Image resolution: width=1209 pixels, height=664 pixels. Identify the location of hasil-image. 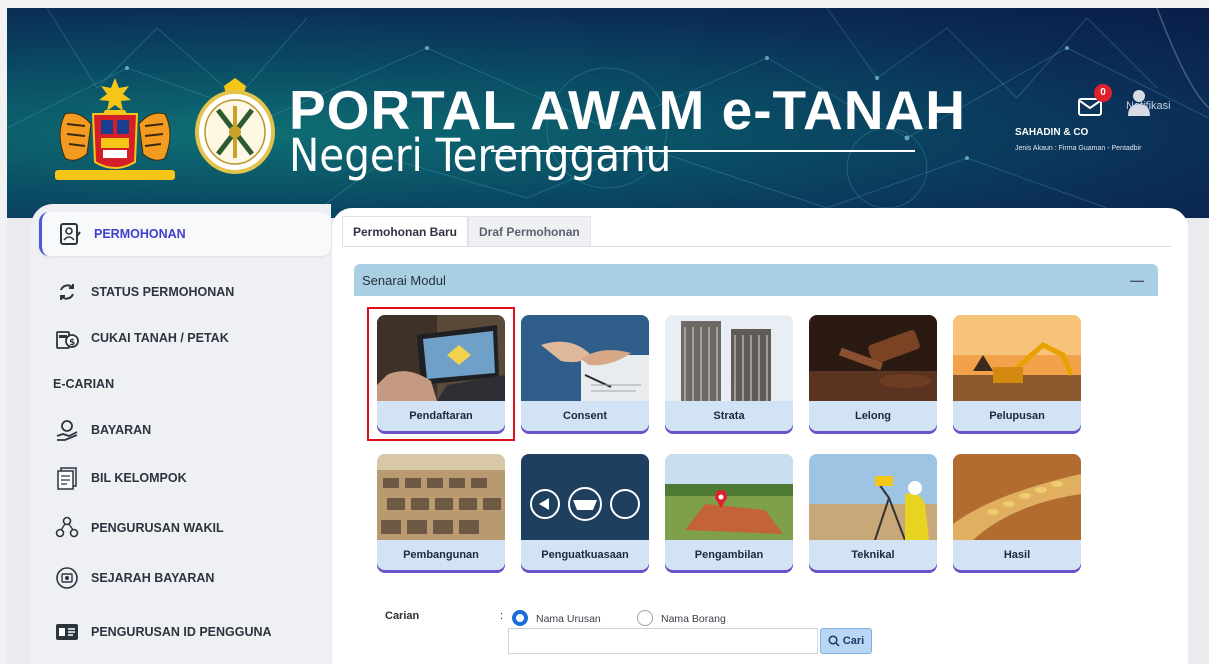
(1017, 497).